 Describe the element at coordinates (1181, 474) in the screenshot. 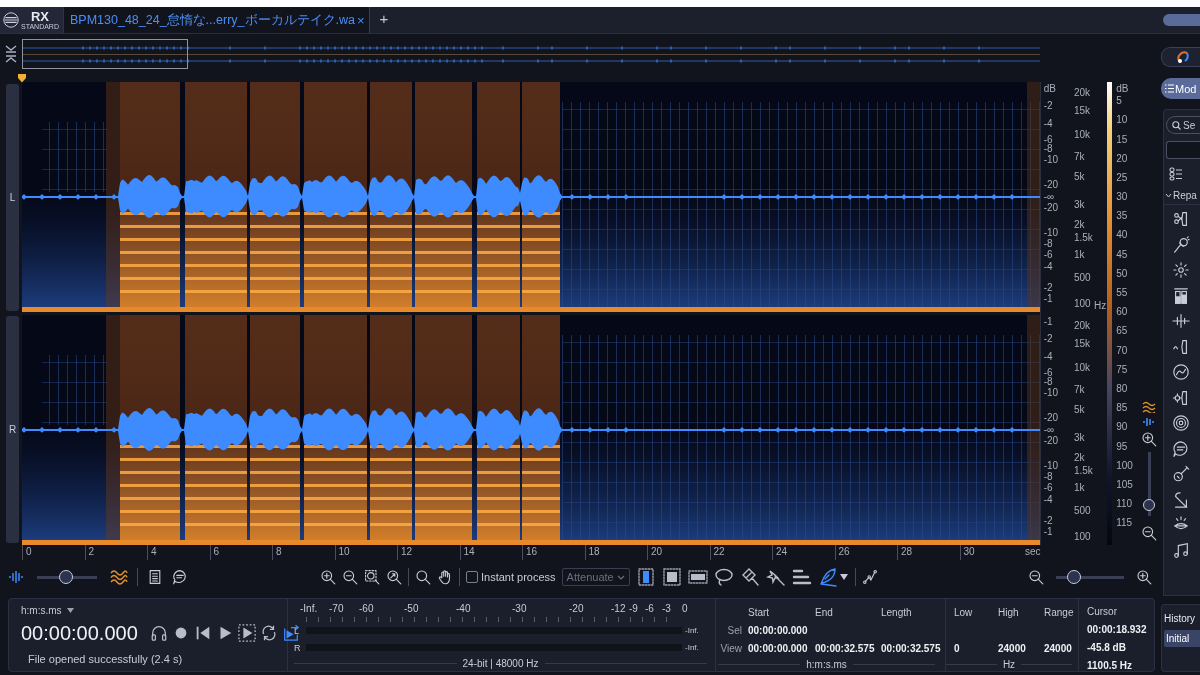

I see `guitar-icon` at that location.